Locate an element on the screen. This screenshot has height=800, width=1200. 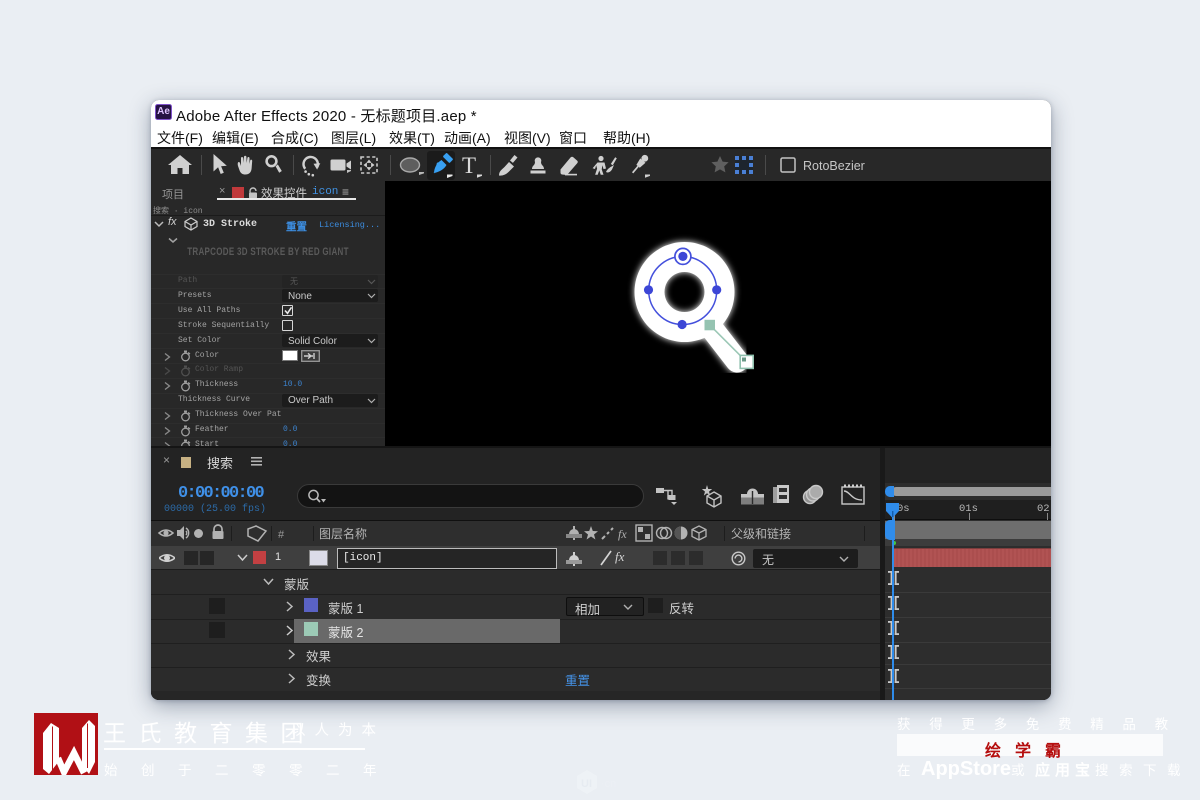
svg-text: UI is located at coordinates (586, 784).